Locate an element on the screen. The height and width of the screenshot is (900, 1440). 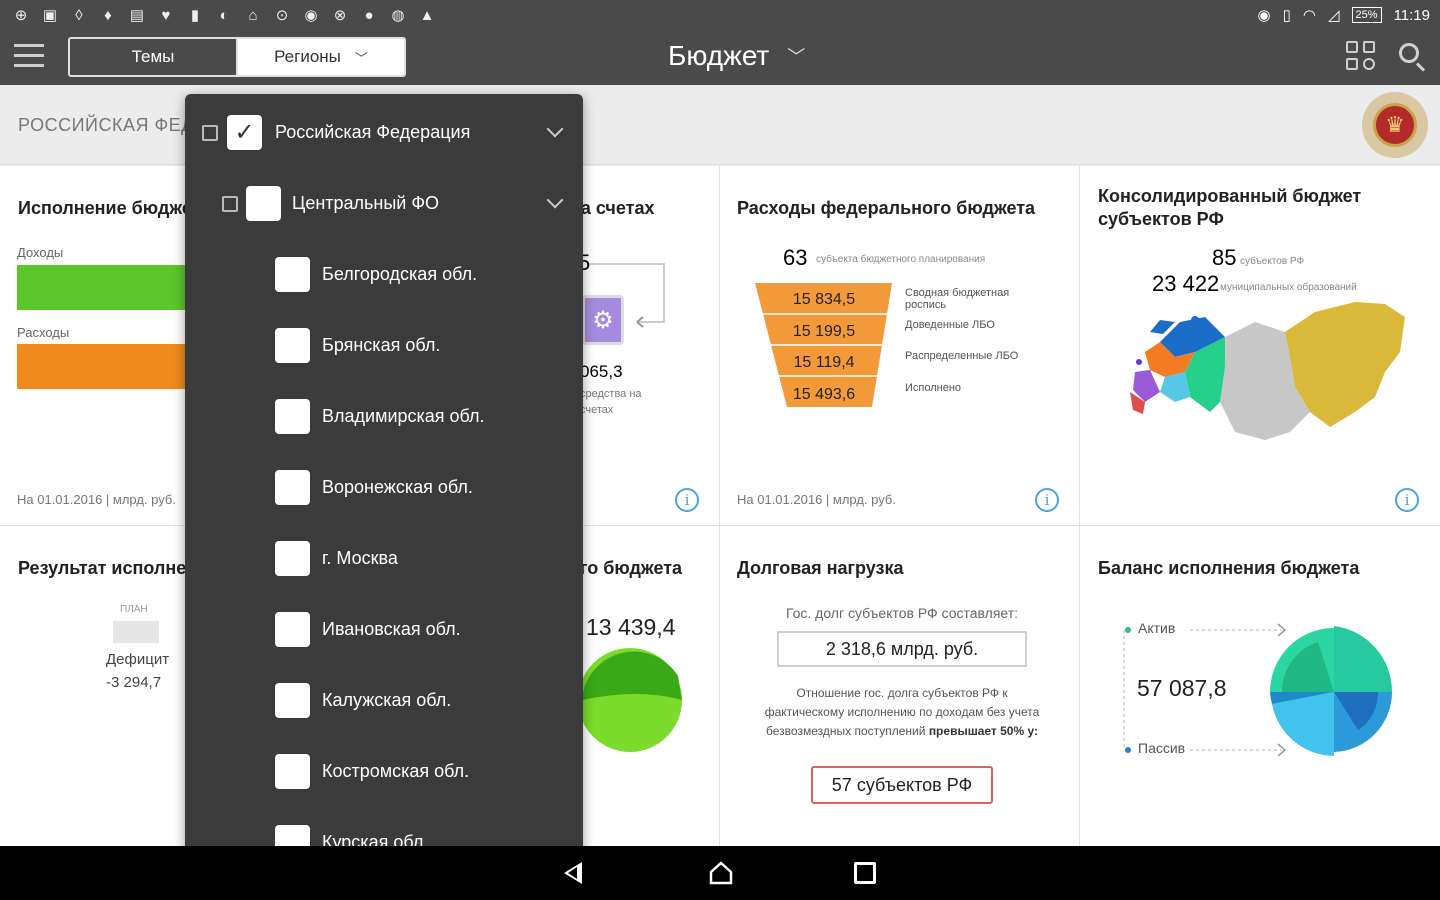
region-option: г. Москва is located at coordinates (384, 559).